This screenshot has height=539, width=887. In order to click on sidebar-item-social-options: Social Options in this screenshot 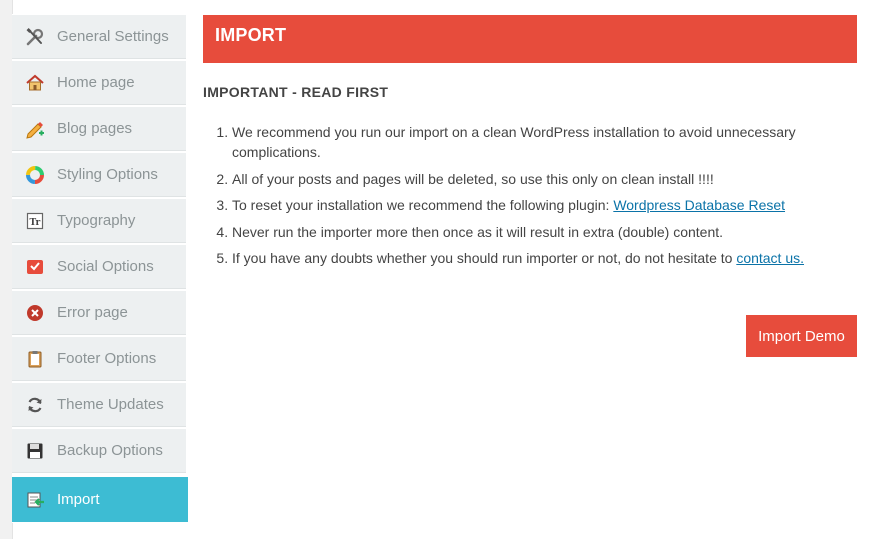, I will do `click(99, 266)`.